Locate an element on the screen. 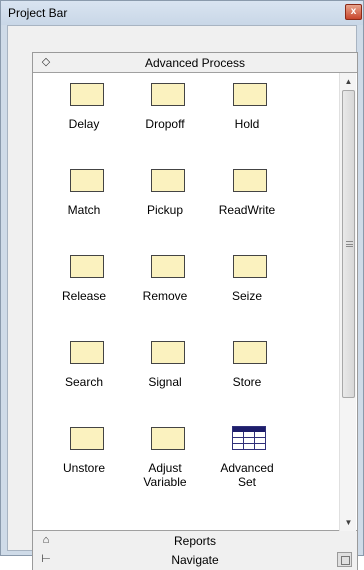  module-delay: Delay is located at coordinates (84, 119).